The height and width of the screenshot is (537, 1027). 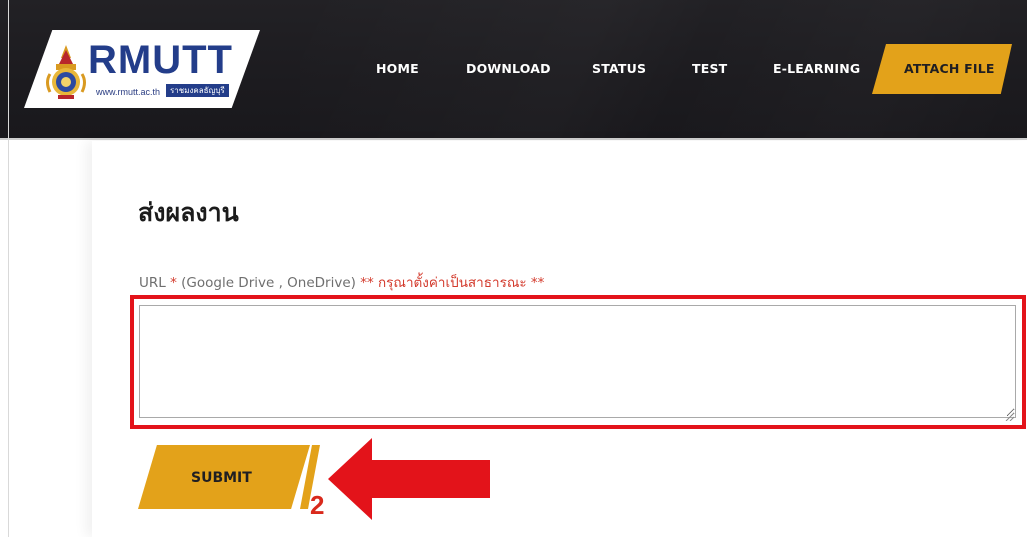 I want to click on page-title: ส่งผลงาน, so click(x=188, y=212).